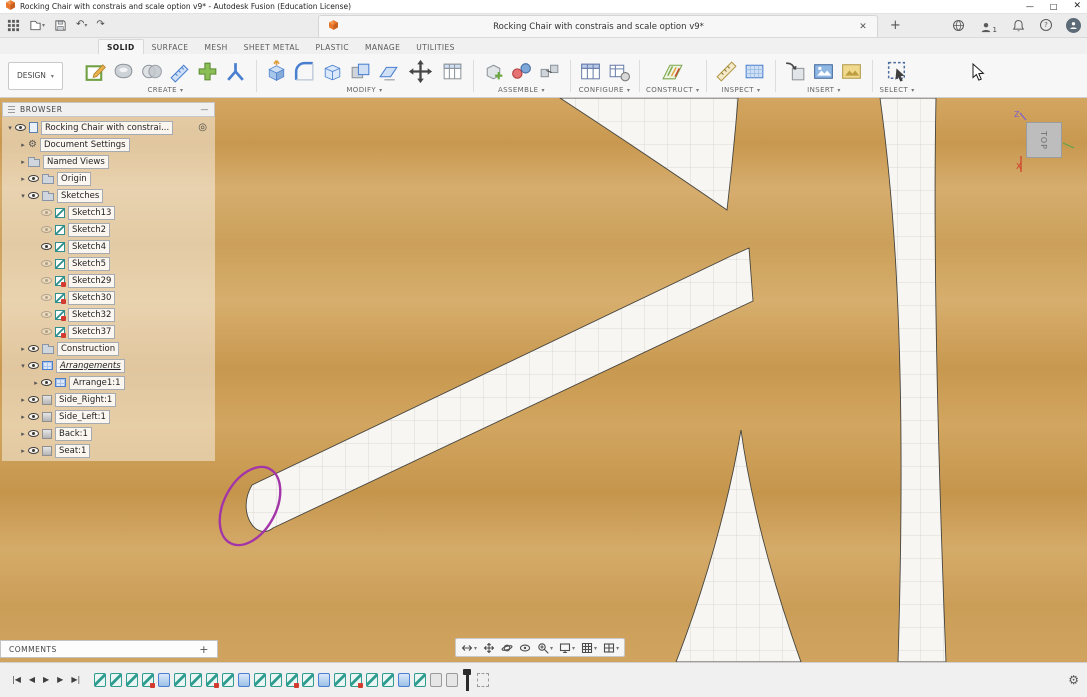 Image resolution: width=1087 pixels, height=697 pixels. What do you see at coordinates (204, 109) in the screenshot?
I see `collapse-browser-button: —` at bounding box center [204, 109].